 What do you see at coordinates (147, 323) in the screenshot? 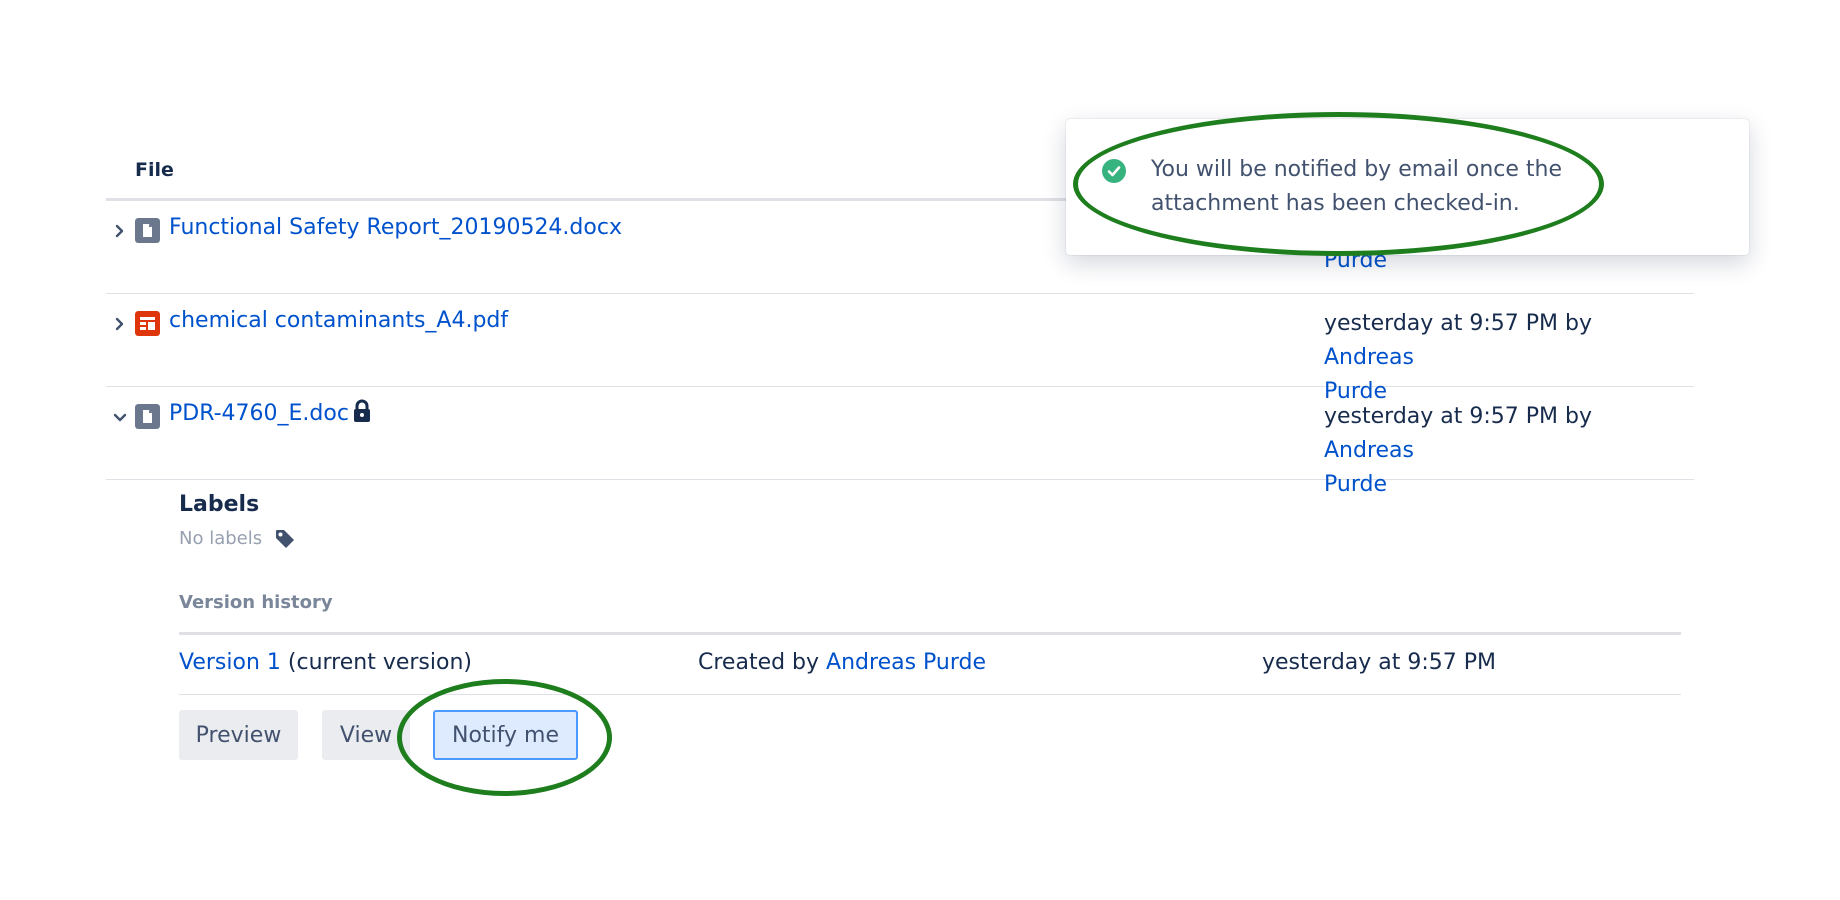
I see `pdf-file-icon` at bounding box center [147, 323].